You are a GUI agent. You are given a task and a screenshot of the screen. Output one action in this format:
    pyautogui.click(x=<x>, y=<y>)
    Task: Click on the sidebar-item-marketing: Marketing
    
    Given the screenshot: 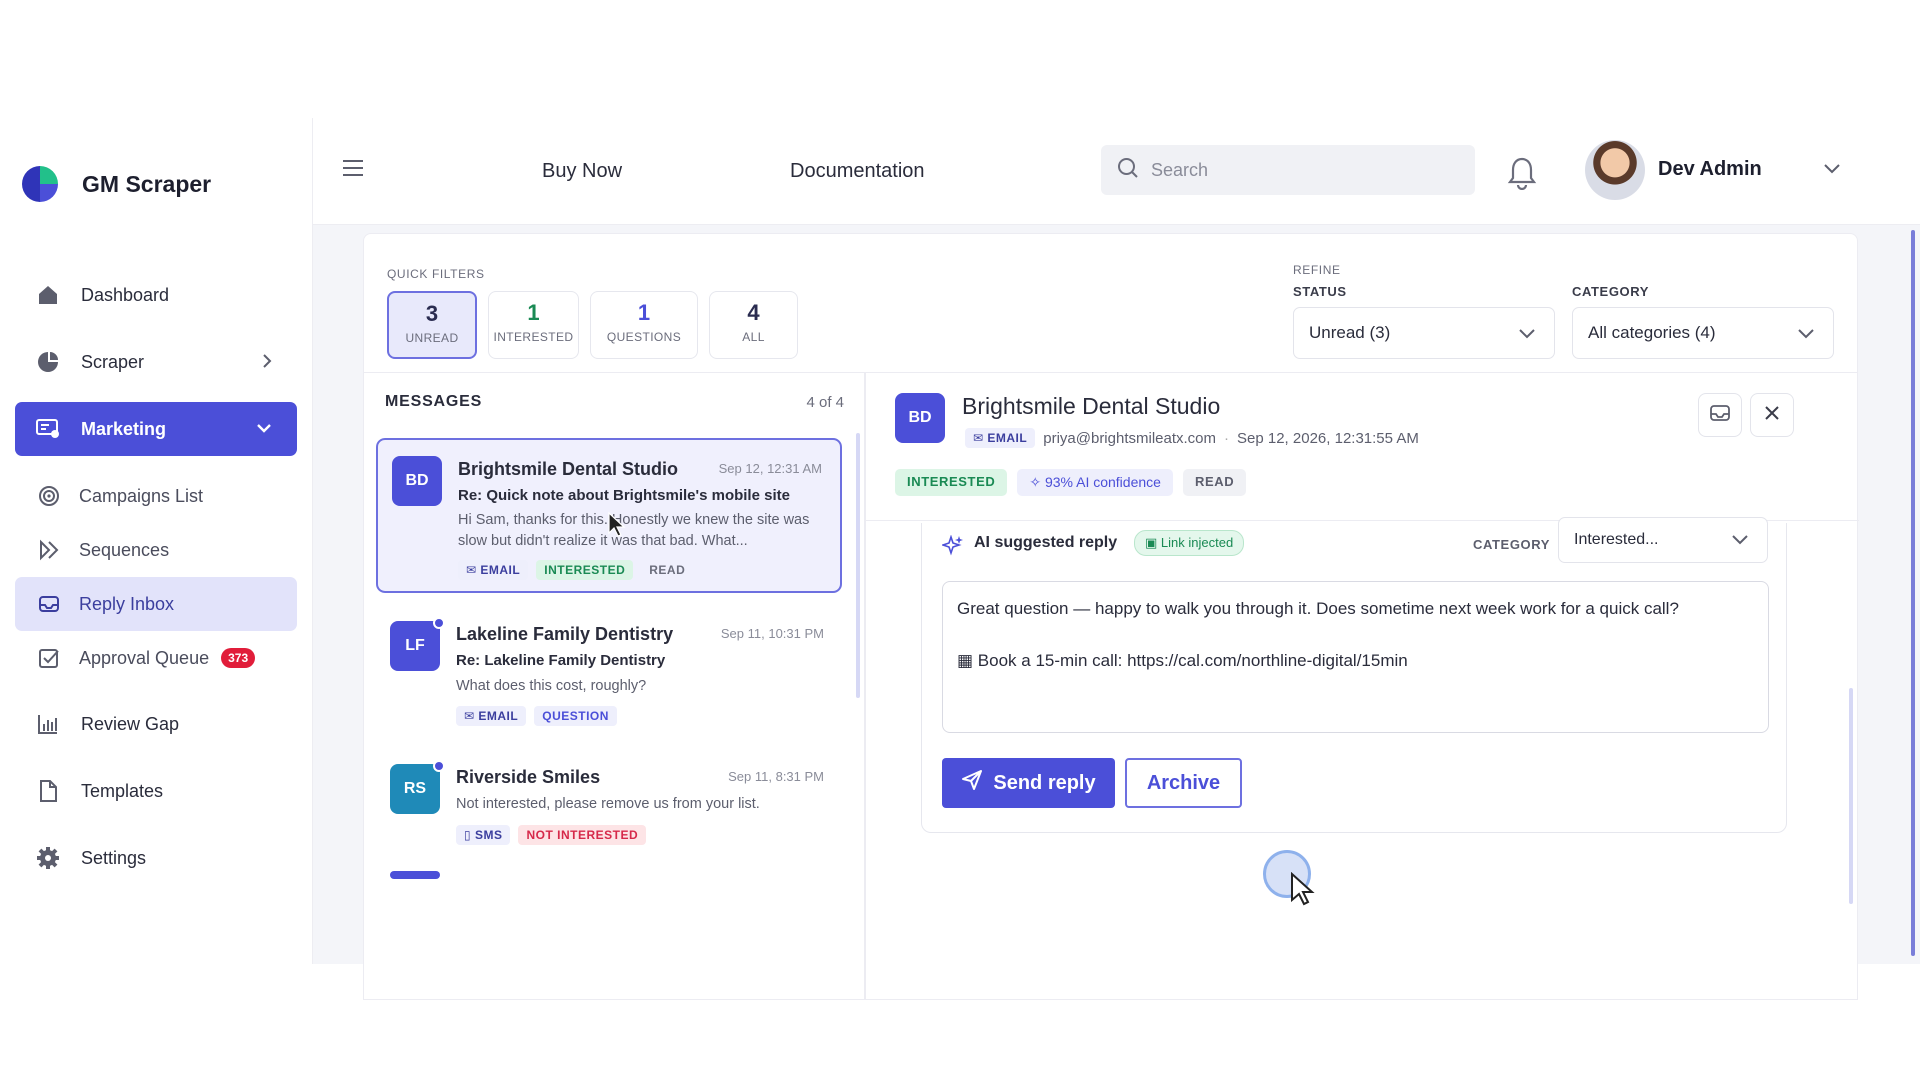 What is the action you would take?
    pyautogui.click(x=156, y=429)
    